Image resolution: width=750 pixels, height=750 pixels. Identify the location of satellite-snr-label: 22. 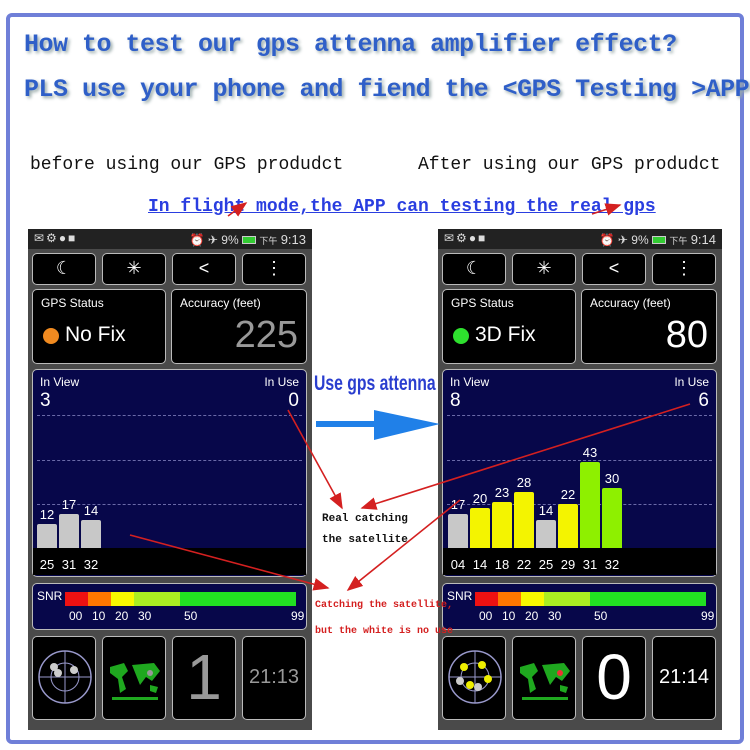
(568, 494).